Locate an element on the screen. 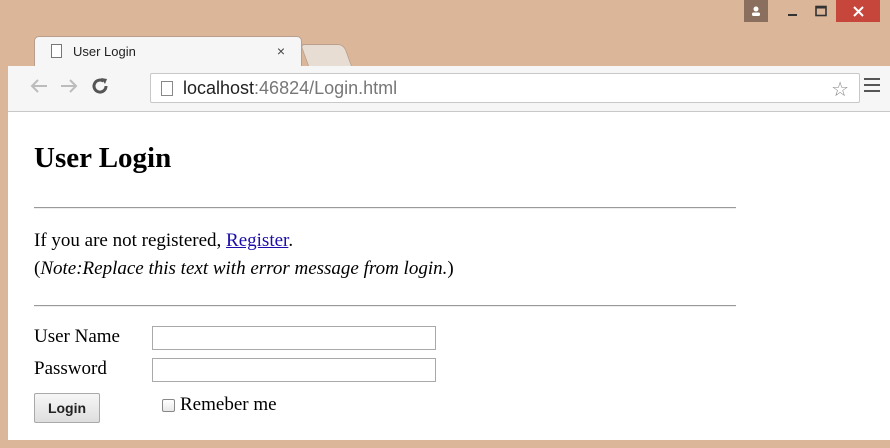 The image size is (890, 448). url-text: localhost:46824/Login.html is located at coordinates (290, 88).